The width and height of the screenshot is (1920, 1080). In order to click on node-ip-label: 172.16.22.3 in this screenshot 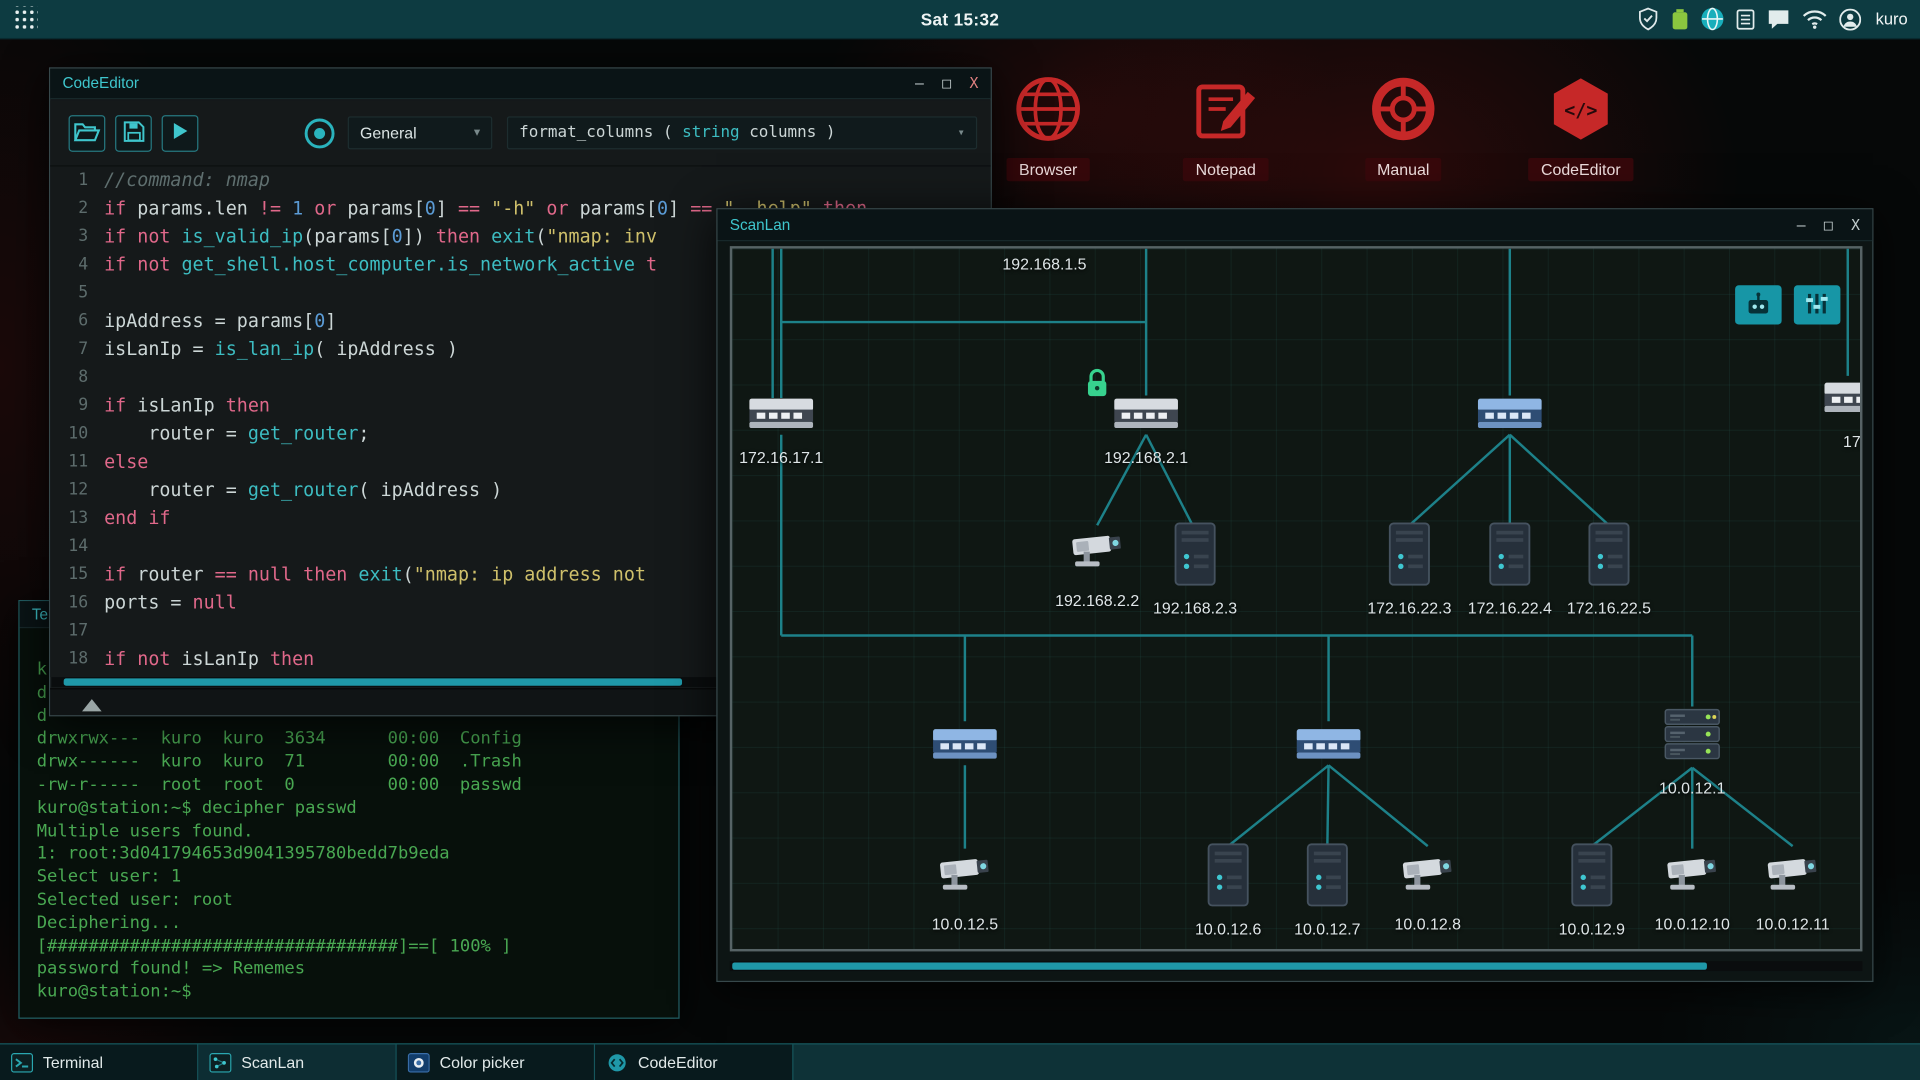, I will do `click(1409, 608)`.